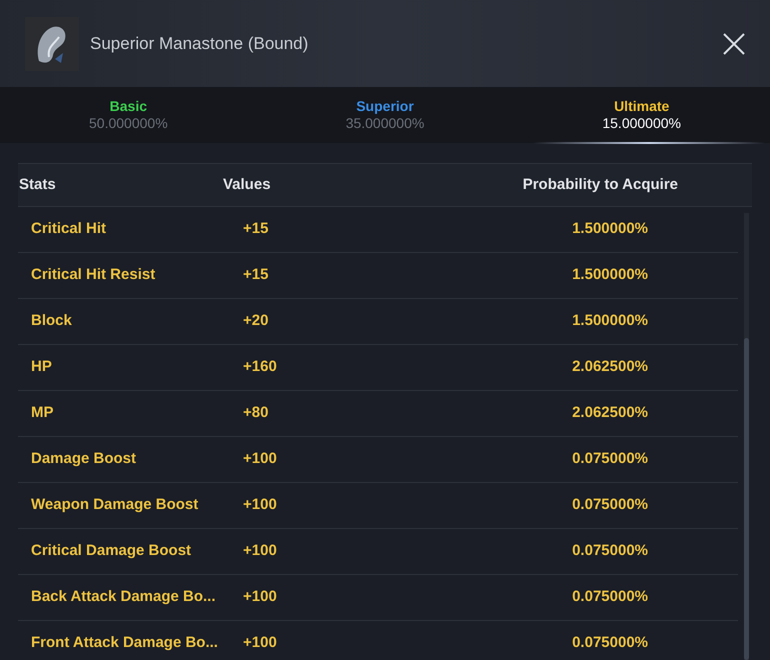  Describe the element at coordinates (51, 321) in the screenshot. I see `table-cell: Block` at that location.